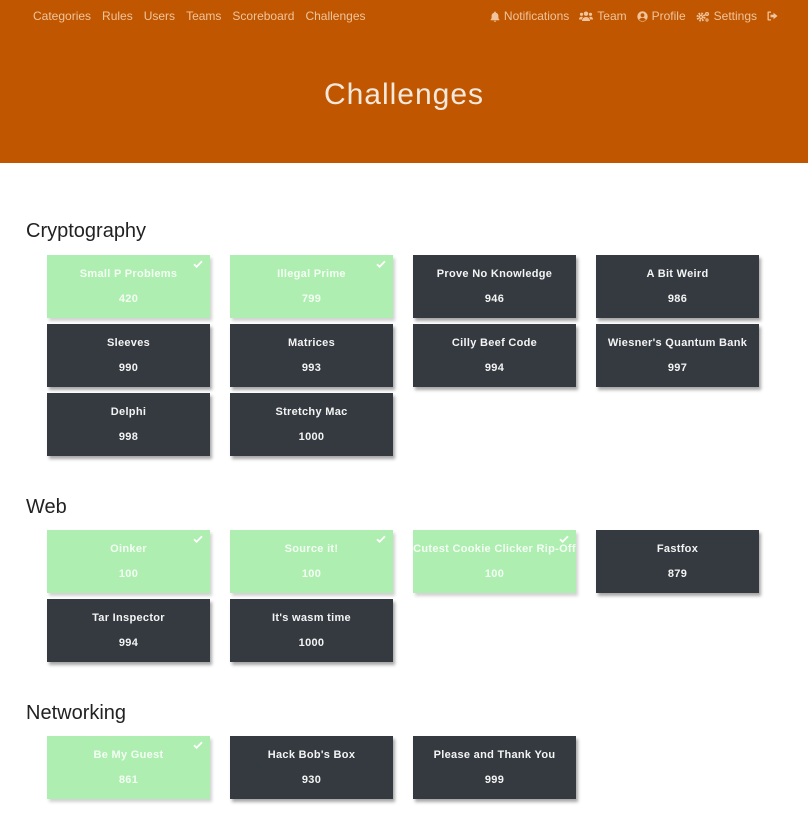  What do you see at coordinates (311, 355) in the screenshot?
I see `challenge-card: Matrices 993` at bounding box center [311, 355].